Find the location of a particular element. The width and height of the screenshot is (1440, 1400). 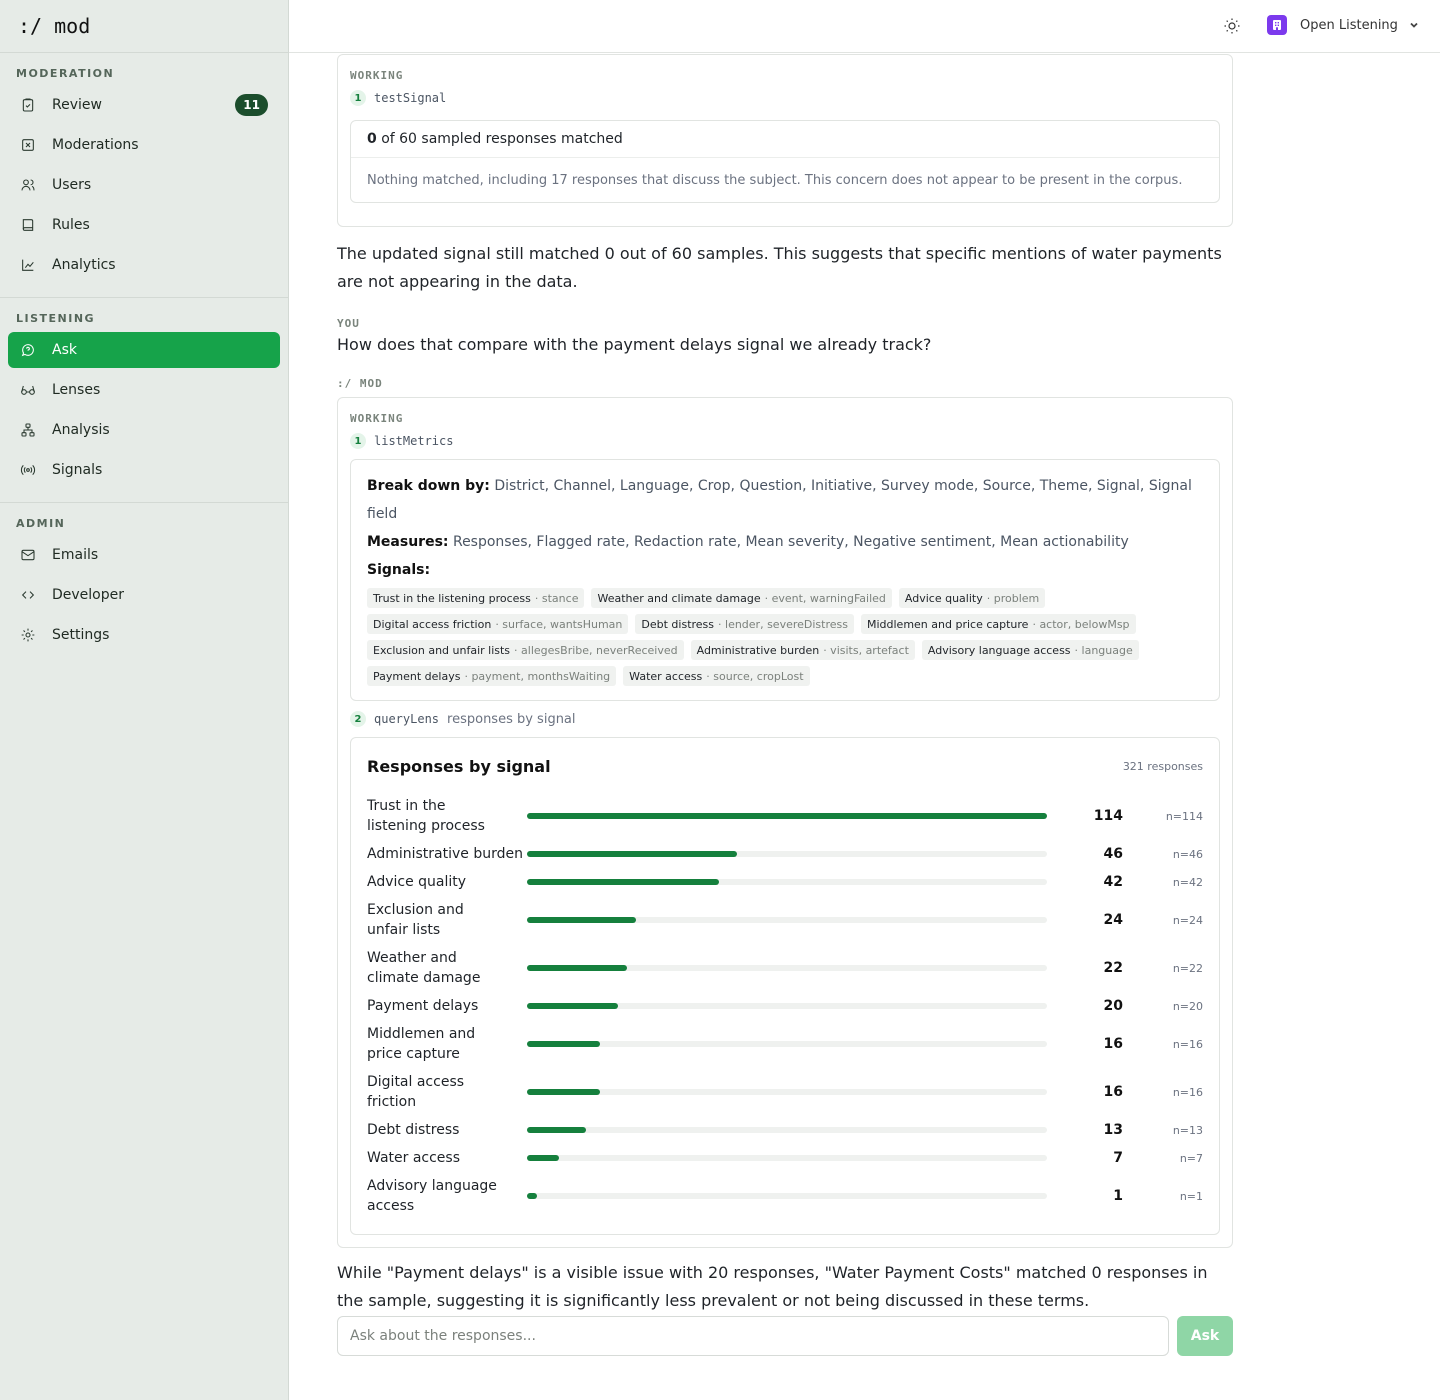

bar-row: Administrative burden 46 n=46 is located at coordinates (785, 854).